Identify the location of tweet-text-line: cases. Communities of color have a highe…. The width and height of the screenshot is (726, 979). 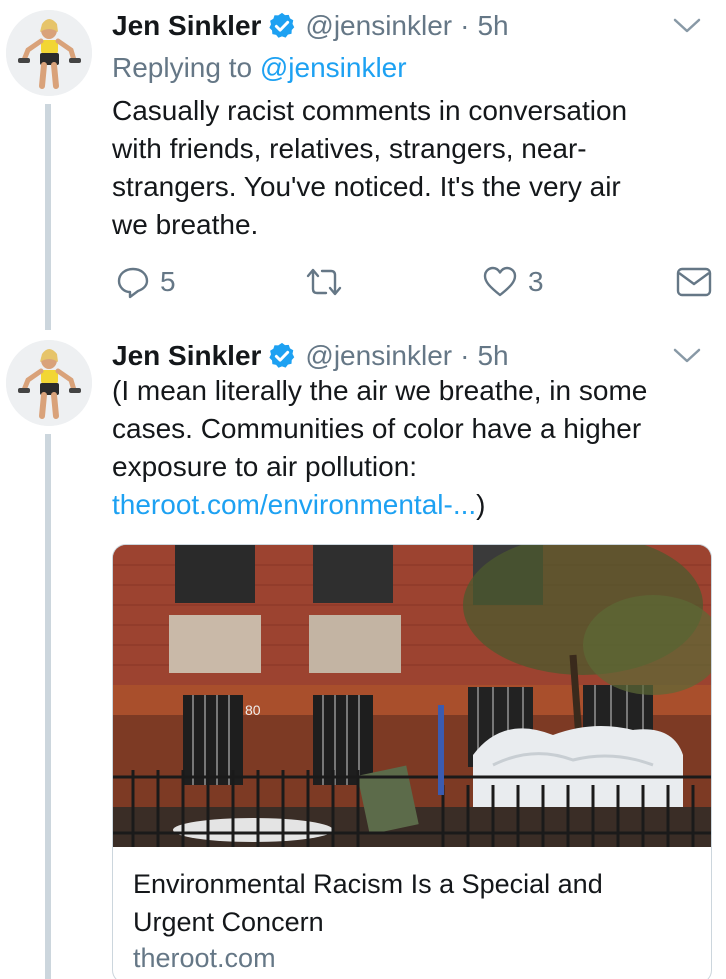
(377, 428).